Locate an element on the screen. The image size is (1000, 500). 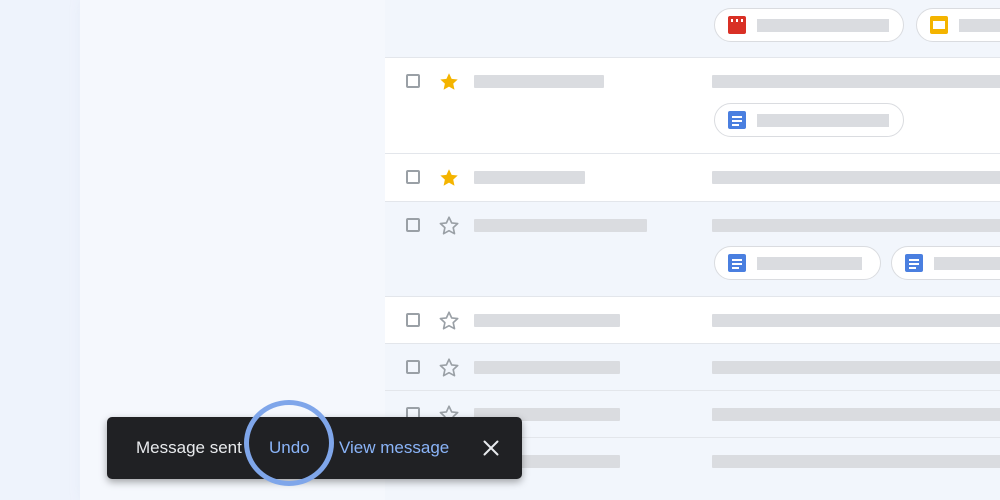
undo-button: Undo is located at coordinates (289, 448).